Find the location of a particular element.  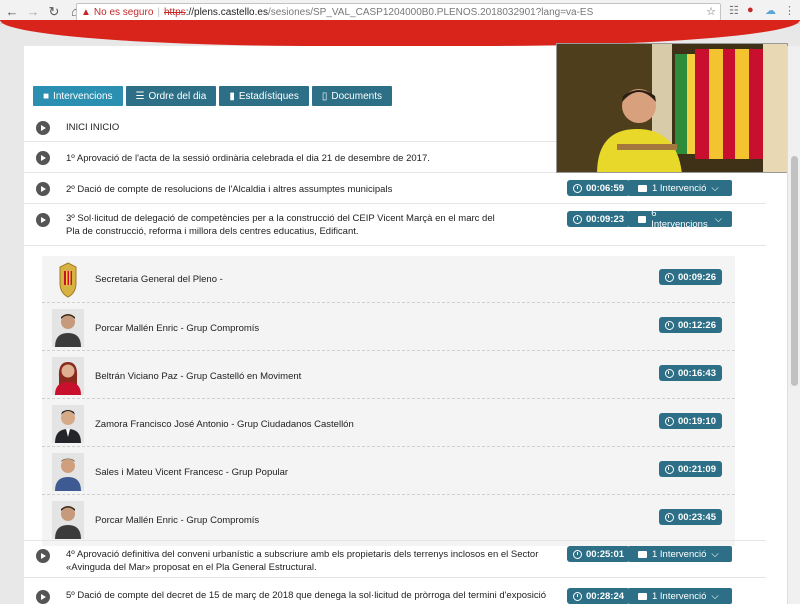

time-label: 00:23:45 is located at coordinates (696, 517).